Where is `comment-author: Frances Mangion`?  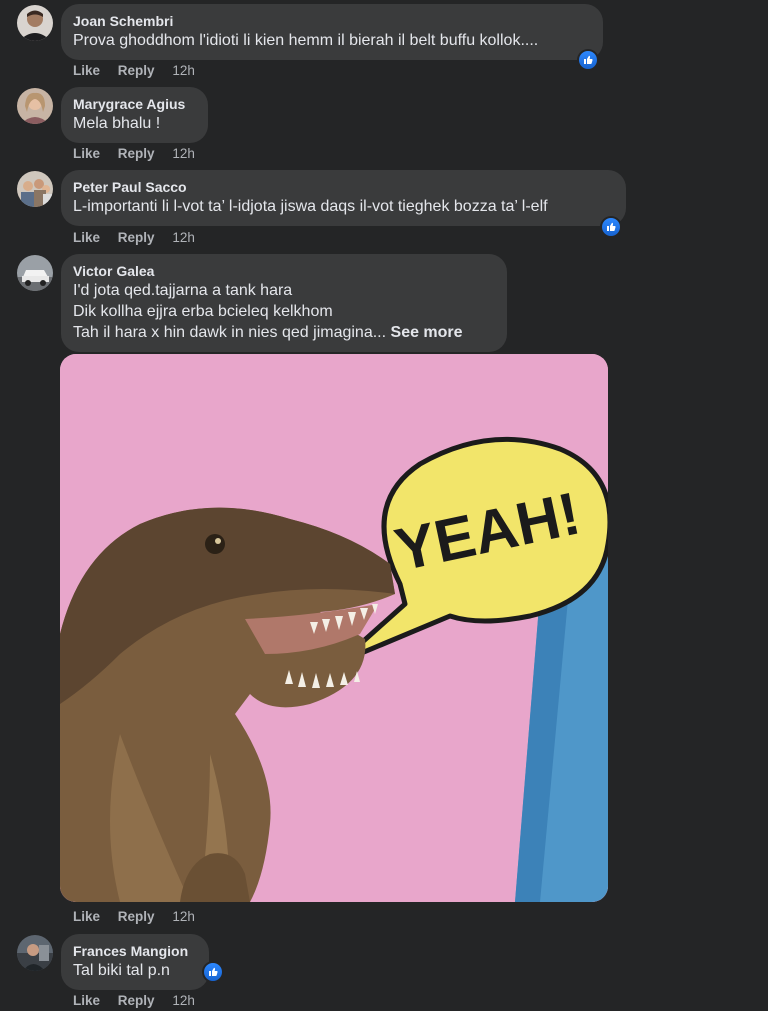
comment-author: Frances Mangion is located at coordinates (135, 951).